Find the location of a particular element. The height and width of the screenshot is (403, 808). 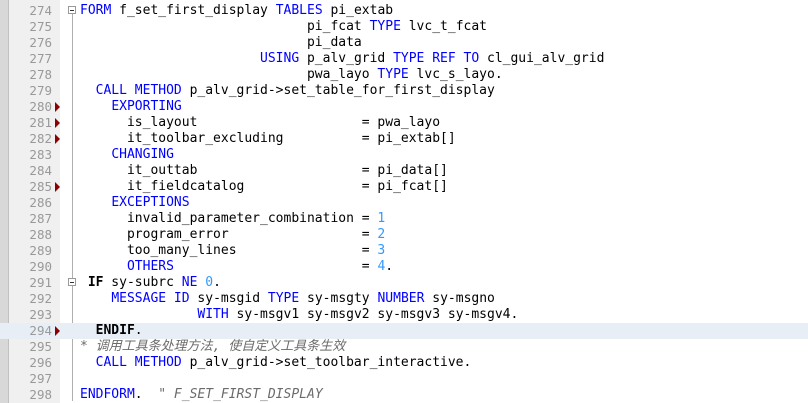

code-text: ENDFORM. " F_SET_FIRST_DISPLAY is located at coordinates (201, 395).